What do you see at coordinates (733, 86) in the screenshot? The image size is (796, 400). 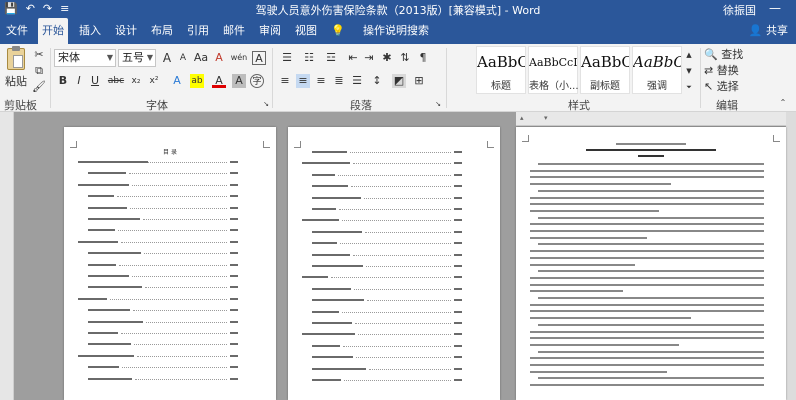 I see `select-button: ↖ 选择` at bounding box center [733, 86].